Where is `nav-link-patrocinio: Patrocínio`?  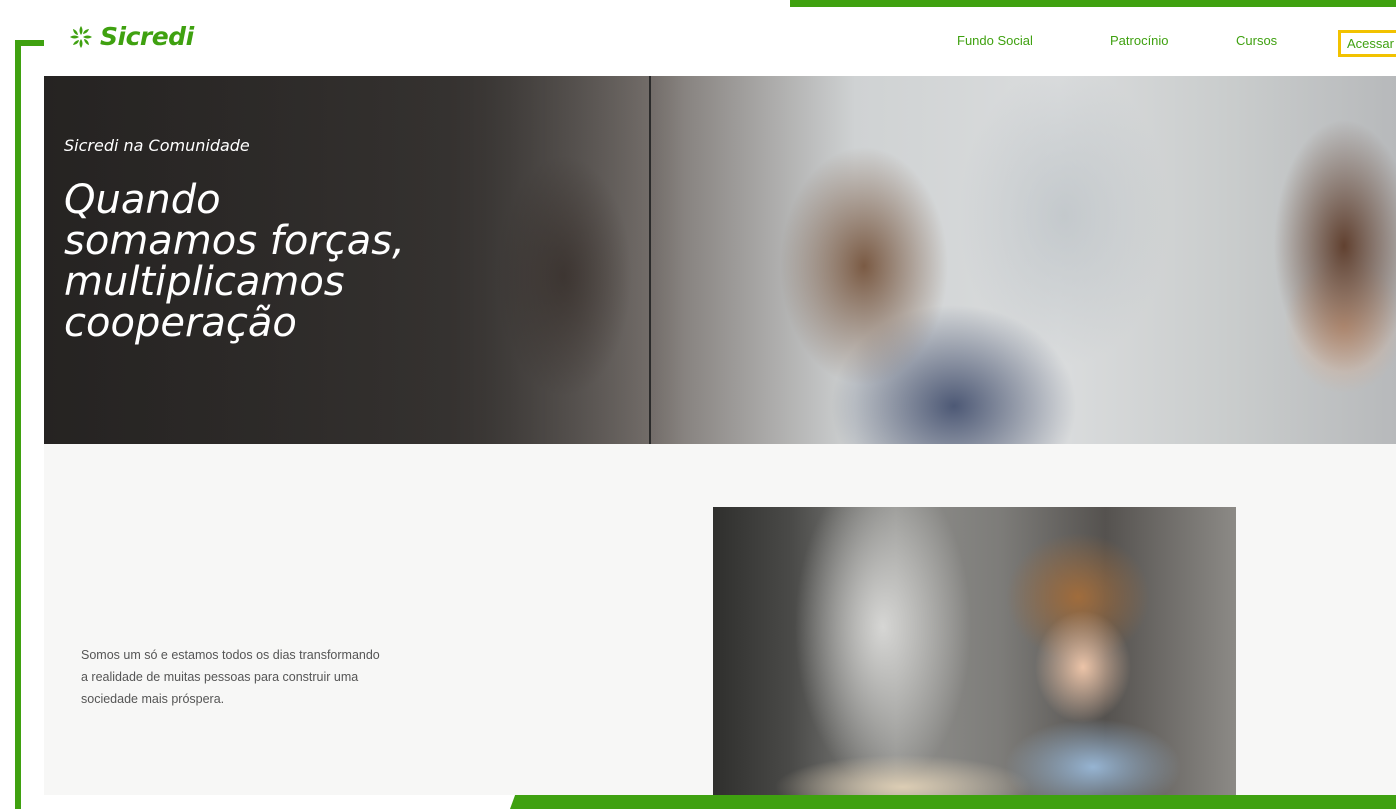 nav-link-patrocinio: Patrocínio is located at coordinates (1139, 40).